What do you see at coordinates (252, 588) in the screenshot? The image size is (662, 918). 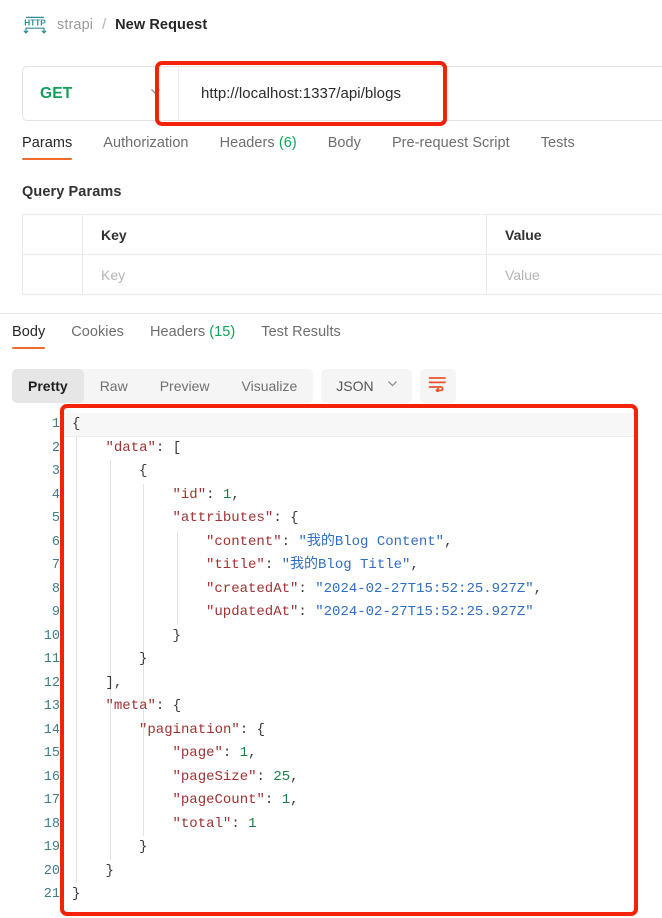 I see `json-token-key: "createdAt"` at bounding box center [252, 588].